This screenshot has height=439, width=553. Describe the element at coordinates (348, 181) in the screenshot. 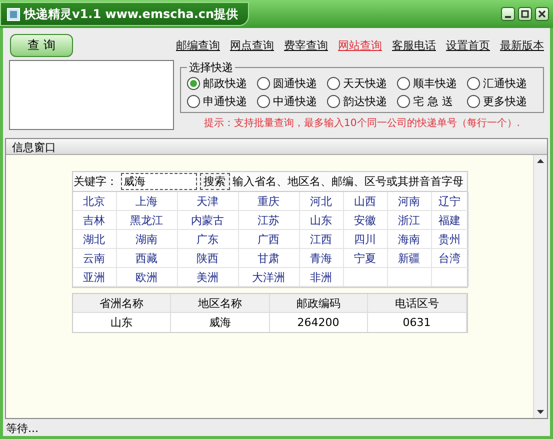

I see `search-help-text: 输入省名、地区名、邮编、区号或其拼音首字母` at that location.